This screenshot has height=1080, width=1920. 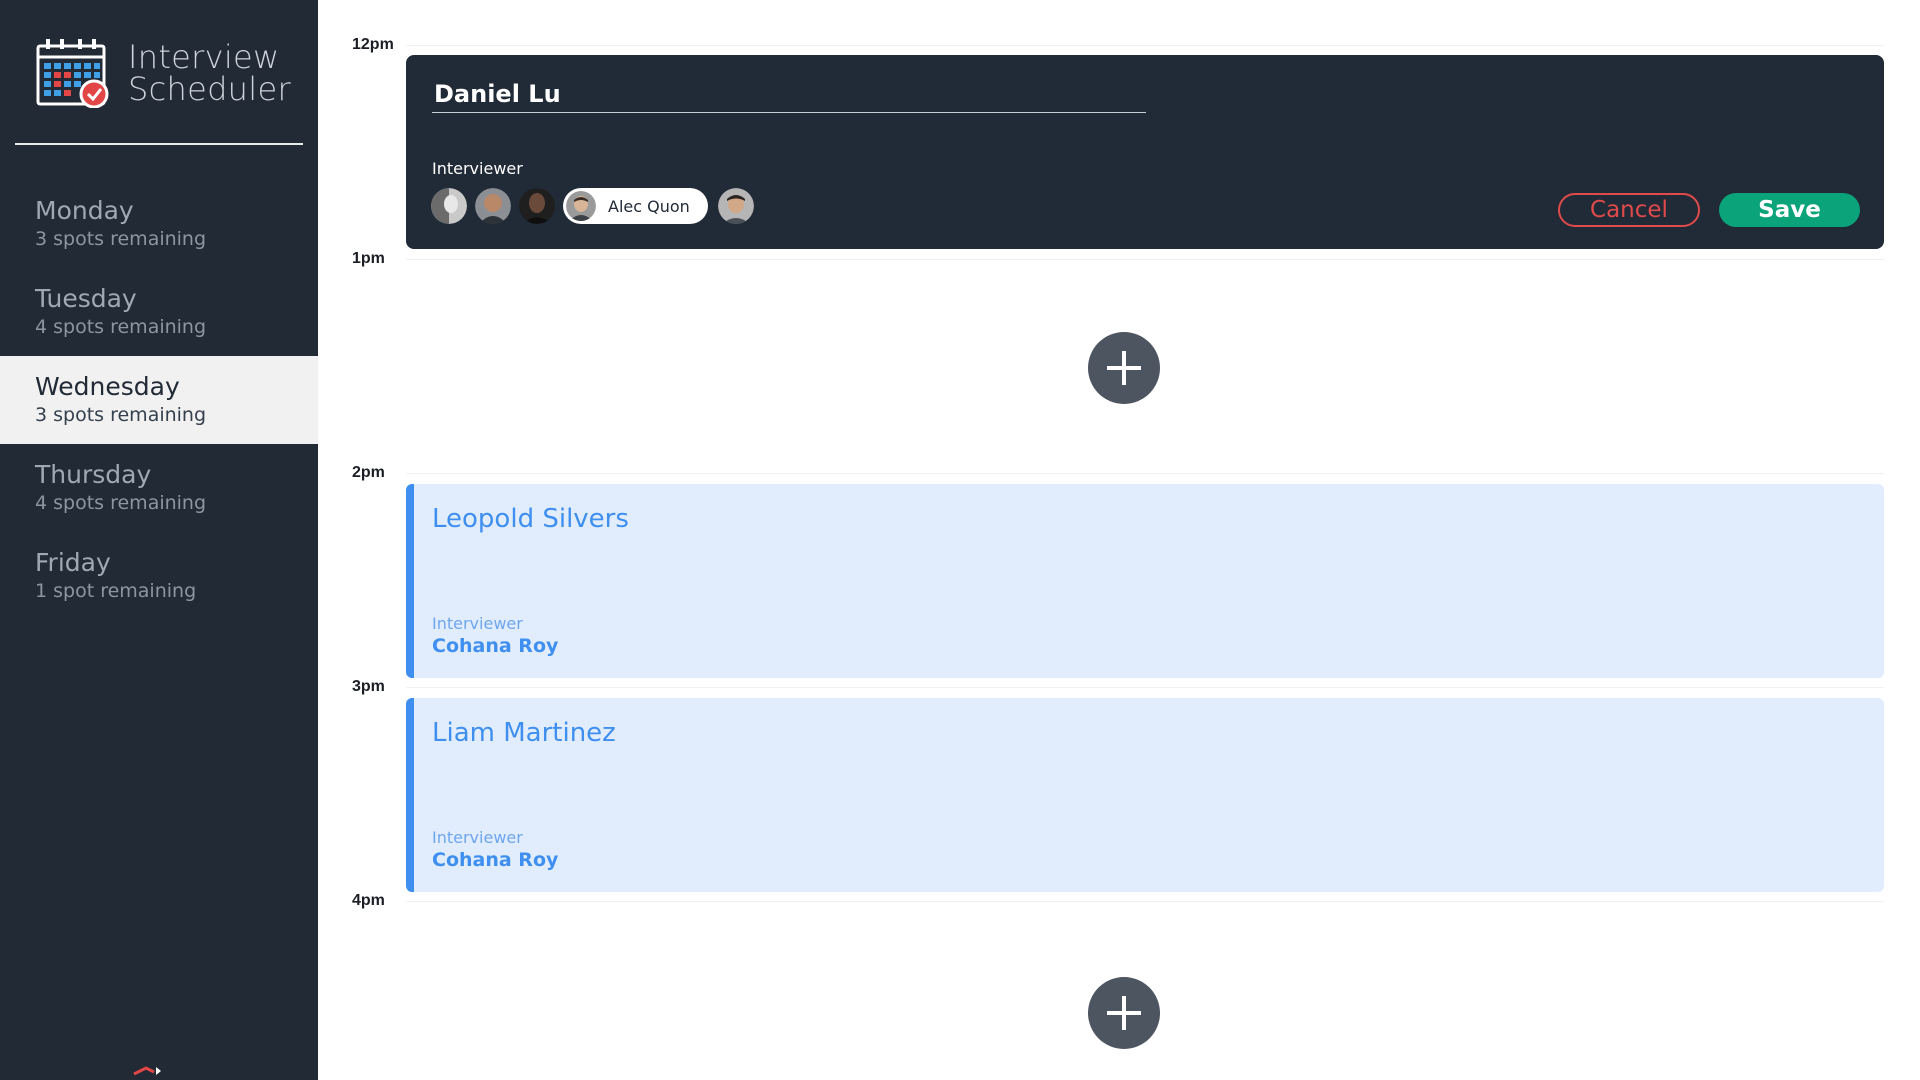 What do you see at coordinates (204, 57) in the screenshot?
I see `app-title-line-1: Interview` at bounding box center [204, 57].